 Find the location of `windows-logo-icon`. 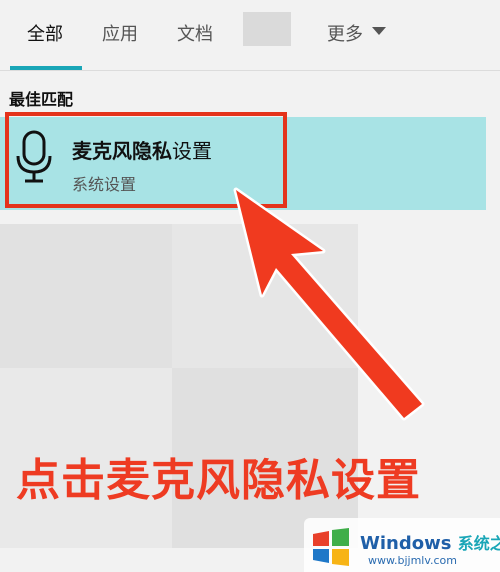

windows-logo-icon is located at coordinates (331, 547).